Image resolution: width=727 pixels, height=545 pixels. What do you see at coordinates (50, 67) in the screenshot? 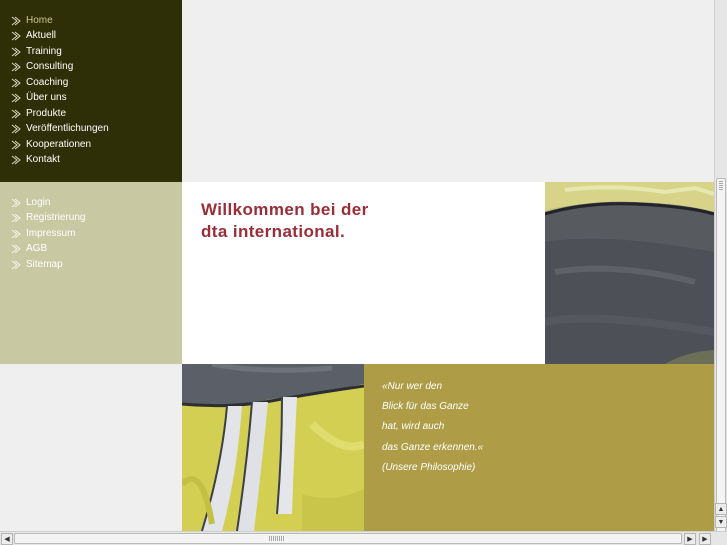
I see `nav-item-label: Consulting` at bounding box center [50, 67].